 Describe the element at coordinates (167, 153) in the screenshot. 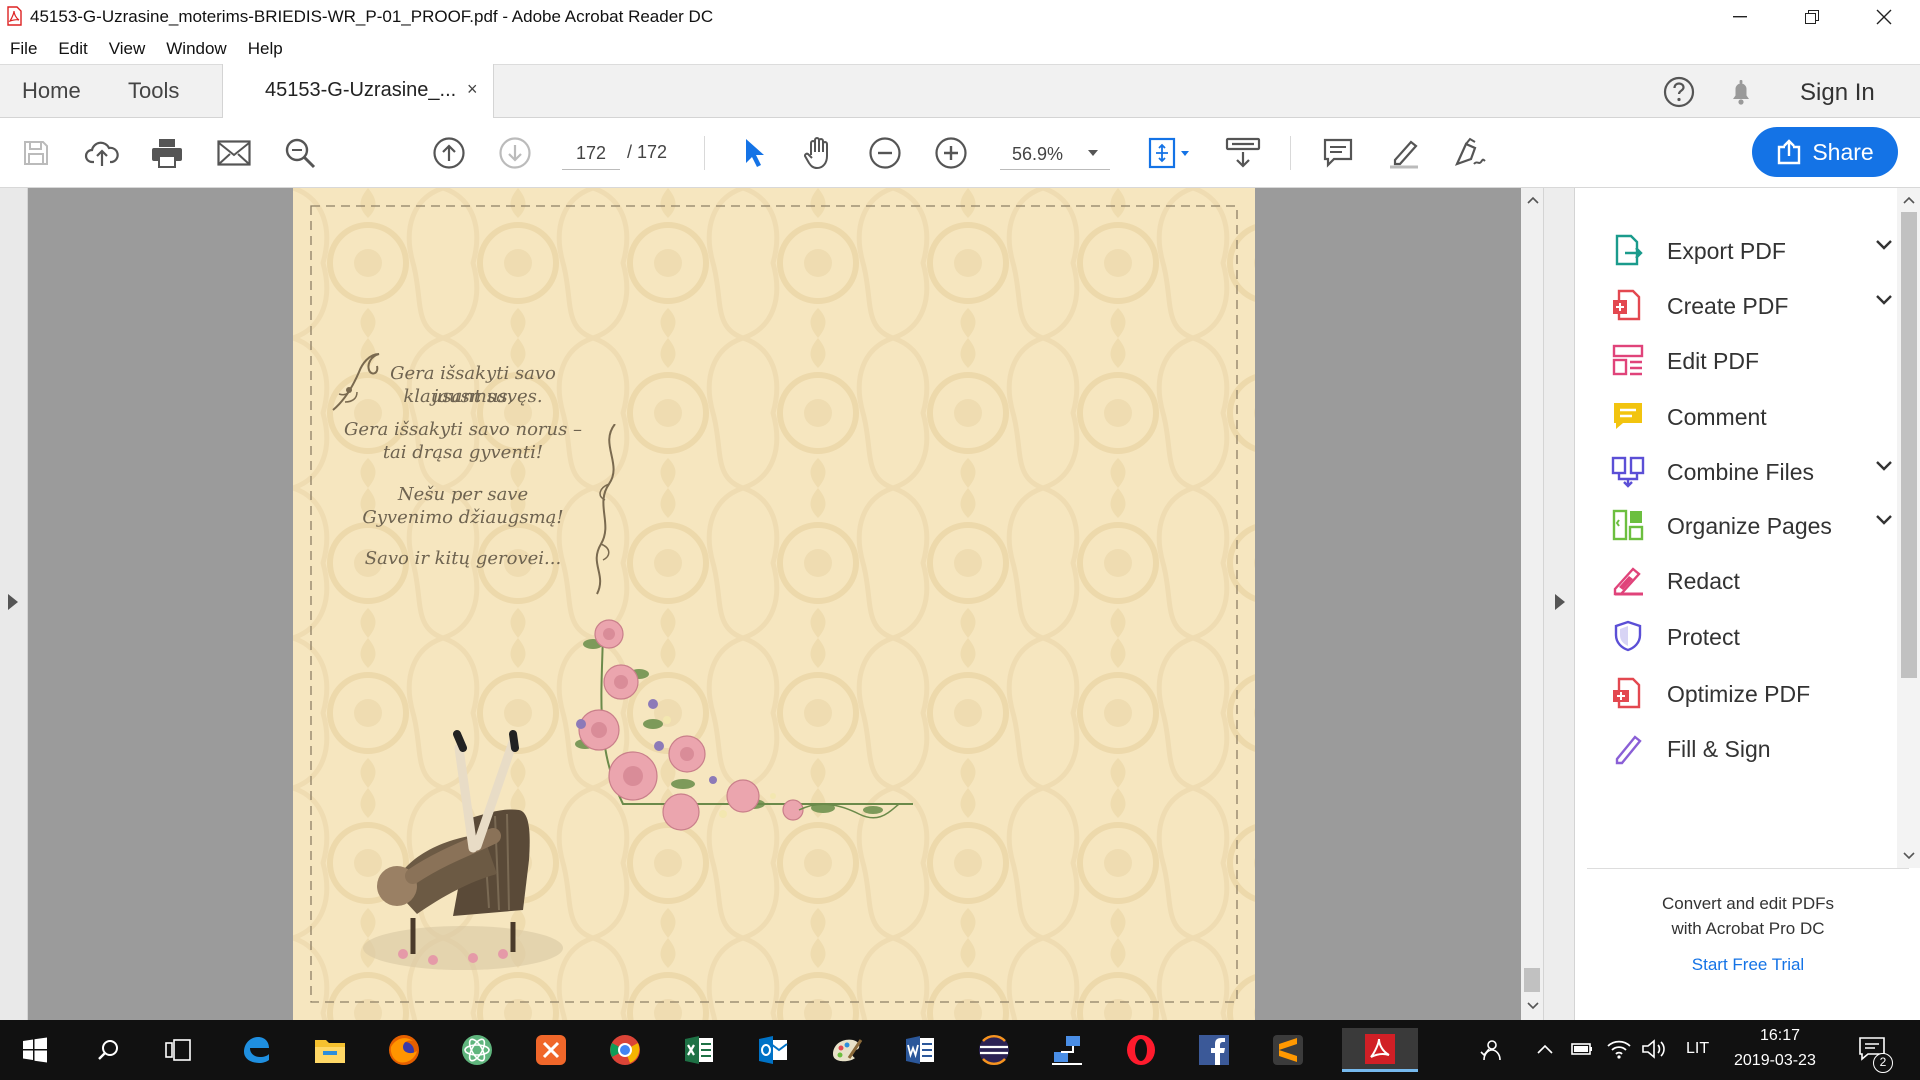

I see `print-icon` at that location.